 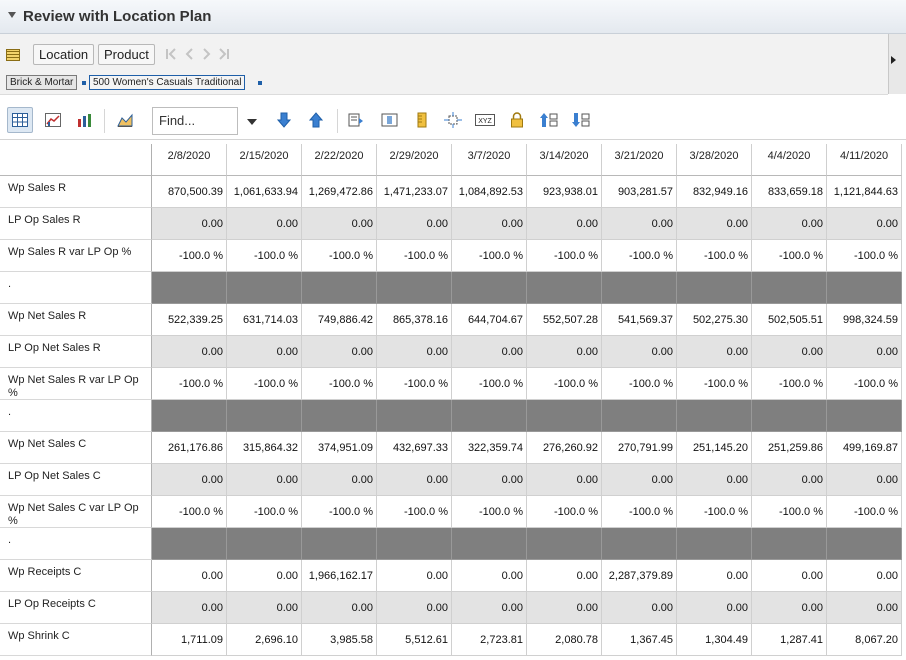 I want to click on grid-cell: 1,367.45, so click(x=639, y=640).